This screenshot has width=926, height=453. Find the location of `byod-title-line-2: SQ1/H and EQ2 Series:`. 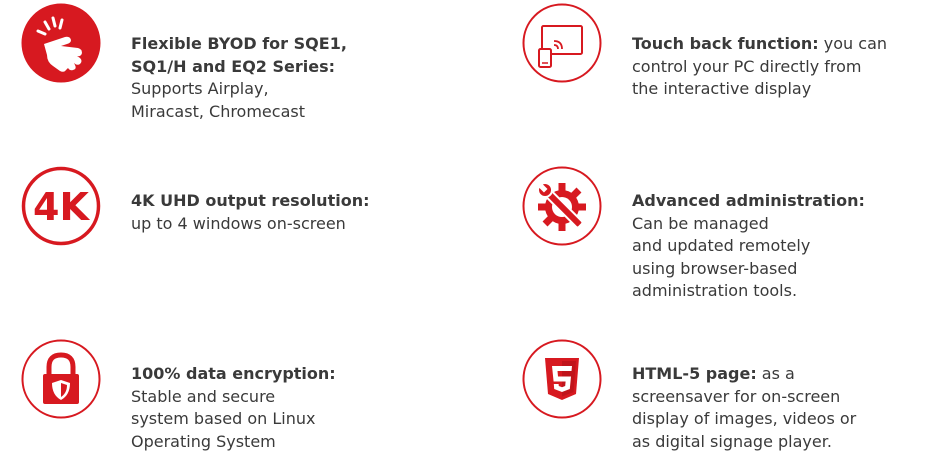

byod-title-line-2: SQ1/H and EQ2 Series: is located at coordinates (239, 67).